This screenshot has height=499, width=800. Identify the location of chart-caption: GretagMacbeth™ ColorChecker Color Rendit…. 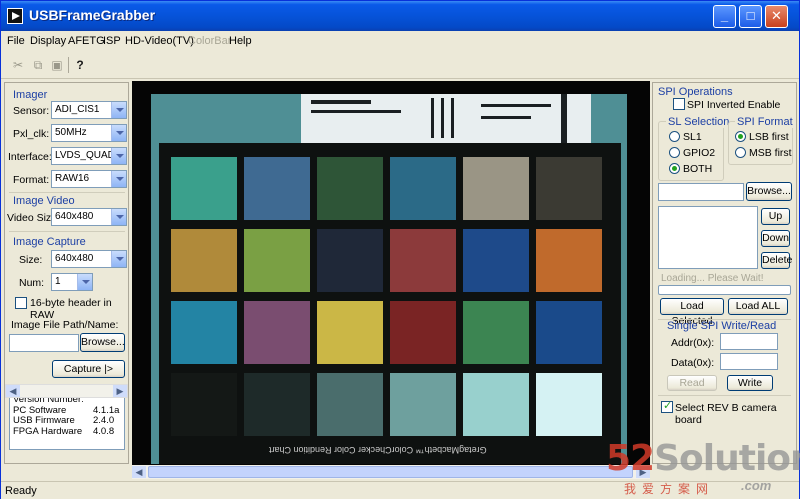
(378, 450).